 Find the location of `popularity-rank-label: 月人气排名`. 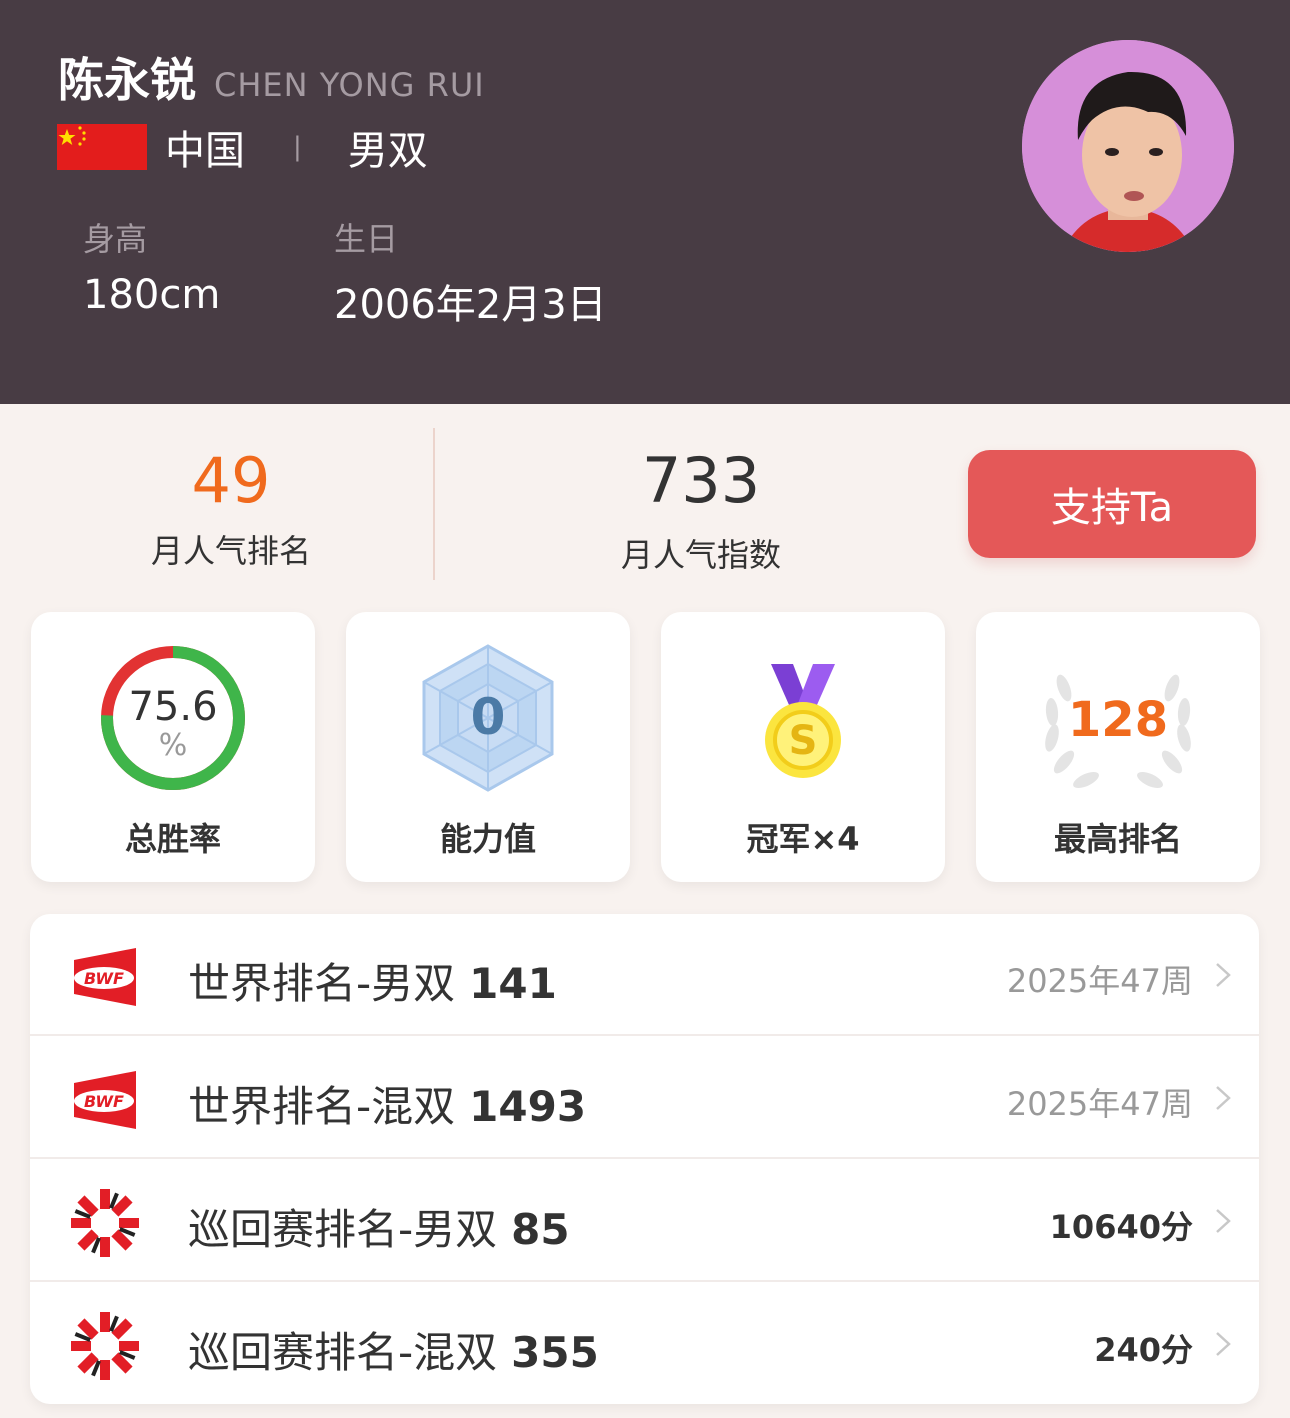

popularity-rank-label: 月人气排名 is located at coordinates (230, 551).